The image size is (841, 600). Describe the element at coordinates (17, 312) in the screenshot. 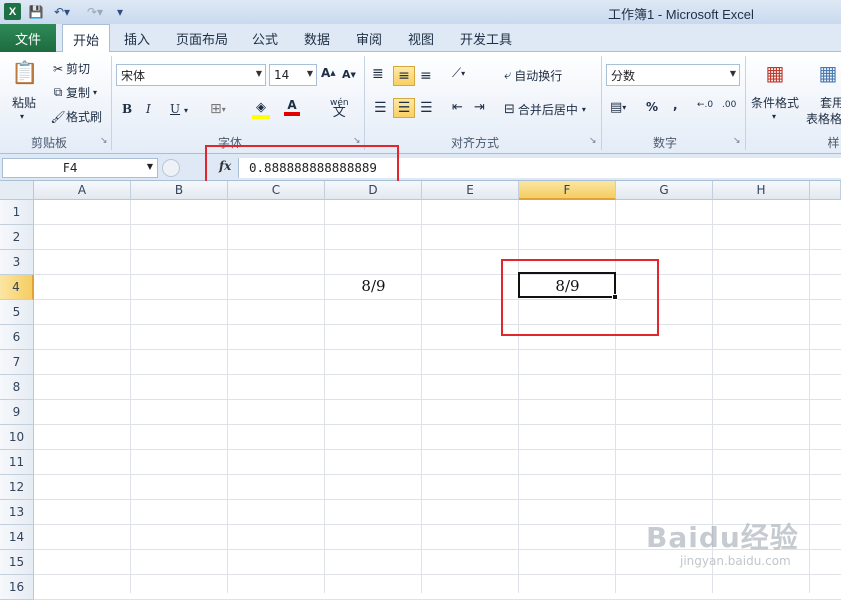

I see `row-header-5: 5` at that location.